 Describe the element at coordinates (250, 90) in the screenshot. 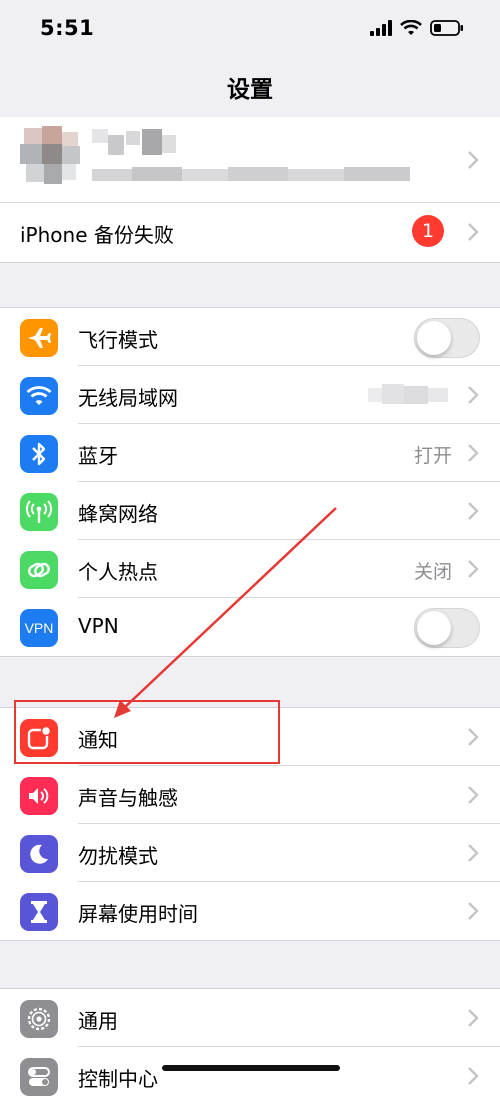

I see `page-title: 设置` at that location.